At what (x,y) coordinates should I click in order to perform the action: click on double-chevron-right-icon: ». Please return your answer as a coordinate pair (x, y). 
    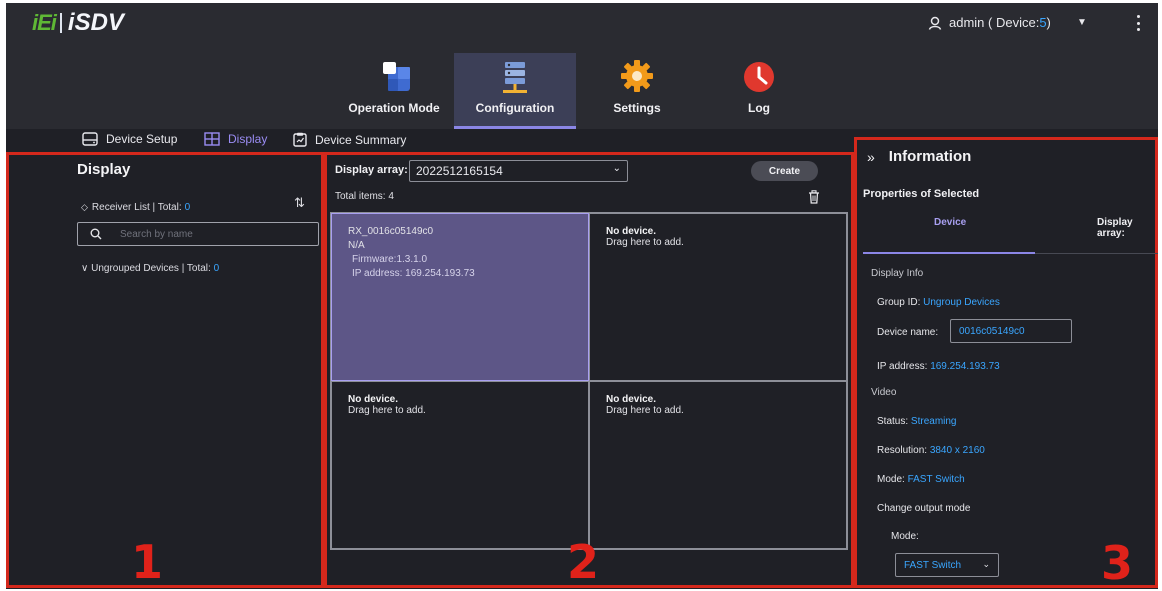
    Looking at the image, I should click on (871, 157).